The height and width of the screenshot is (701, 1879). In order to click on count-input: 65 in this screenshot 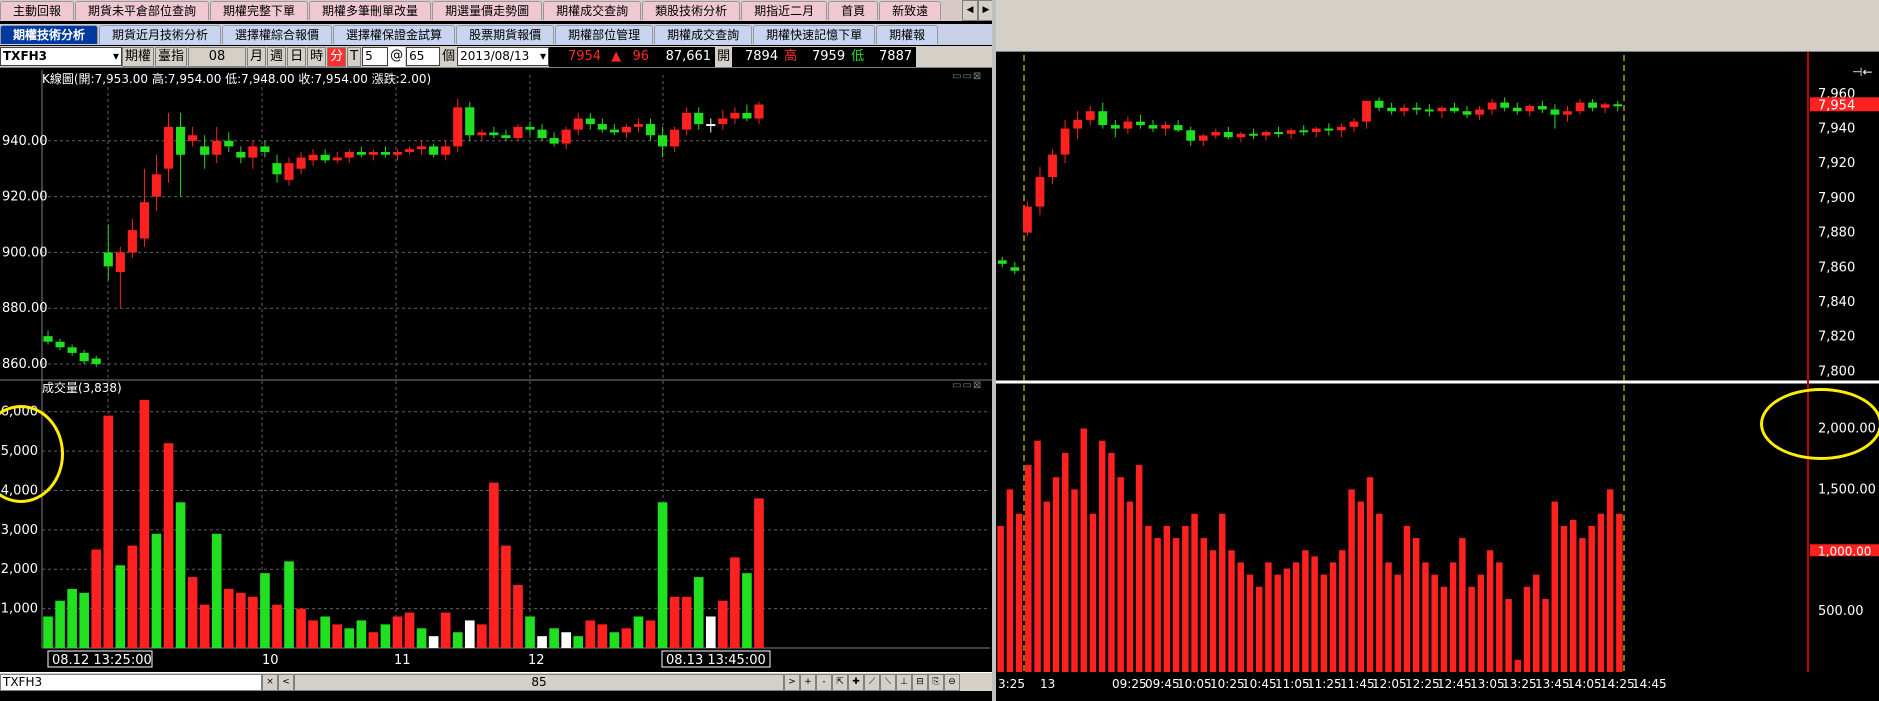, I will do `click(423, 56)`.